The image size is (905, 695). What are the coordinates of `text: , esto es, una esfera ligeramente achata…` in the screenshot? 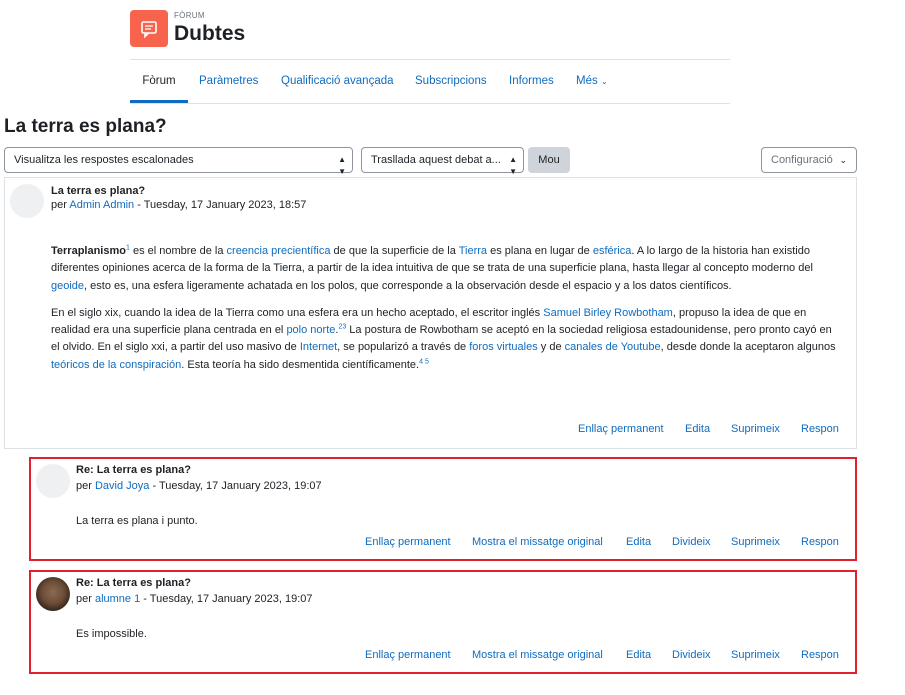 It's located at (408, 285).